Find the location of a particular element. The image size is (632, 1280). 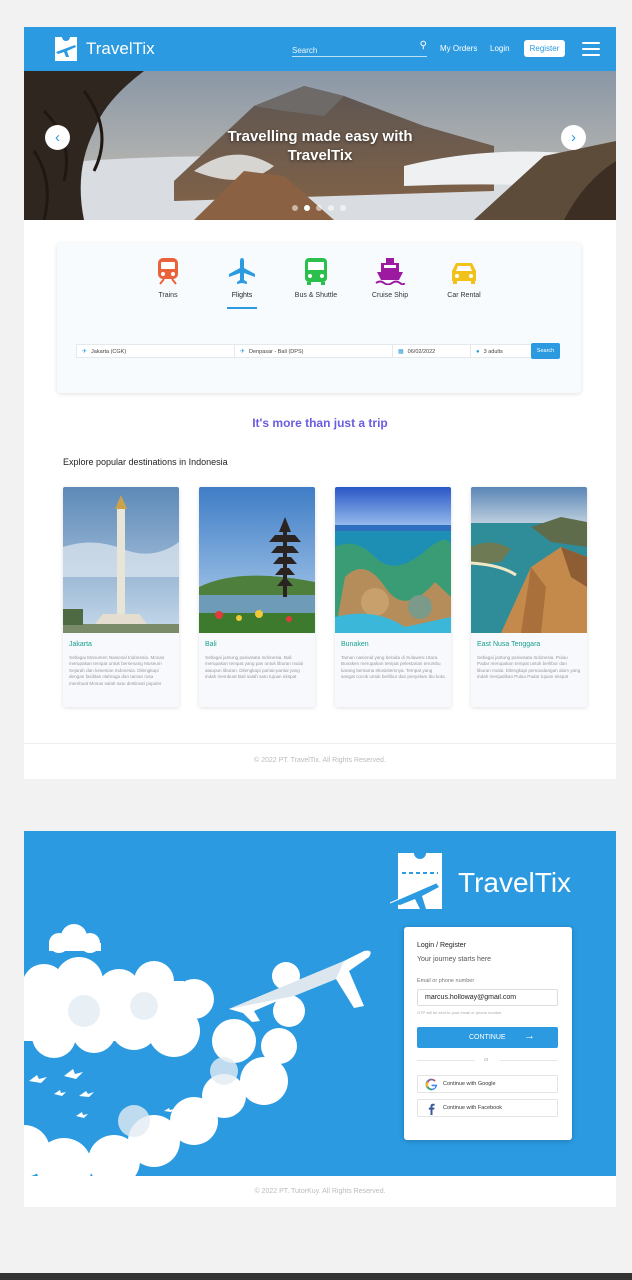

facebook-login-button: Continue with Facebook is located at coordinates (487, 1108).